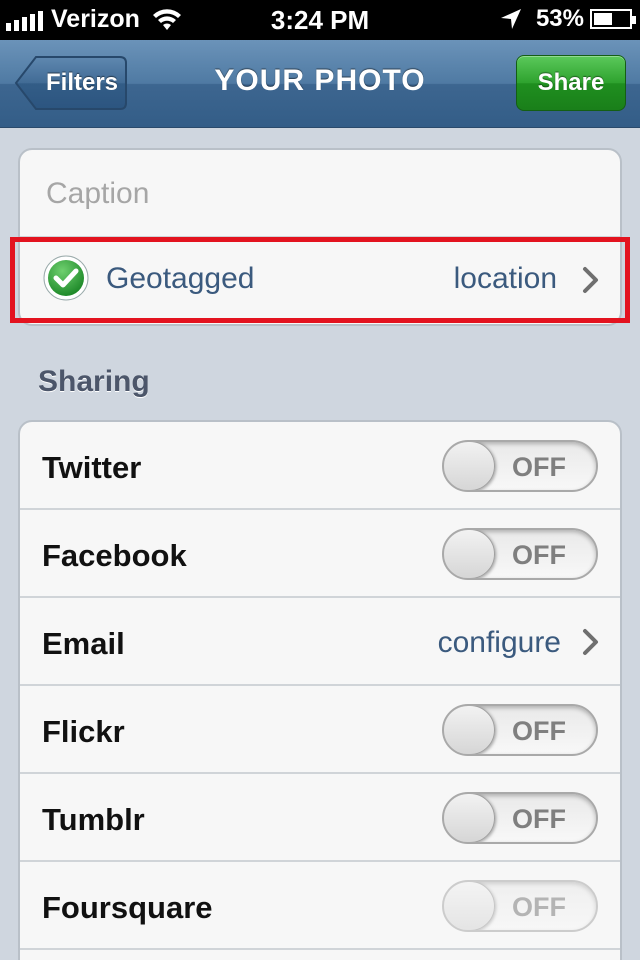 Image resolution: width=640 pixels, height=960 pixels. Describe the element at coordinates (320, 84) in the screenshot. I see `navigation-bar: Filters YOUR PHOTO Share` at that location.